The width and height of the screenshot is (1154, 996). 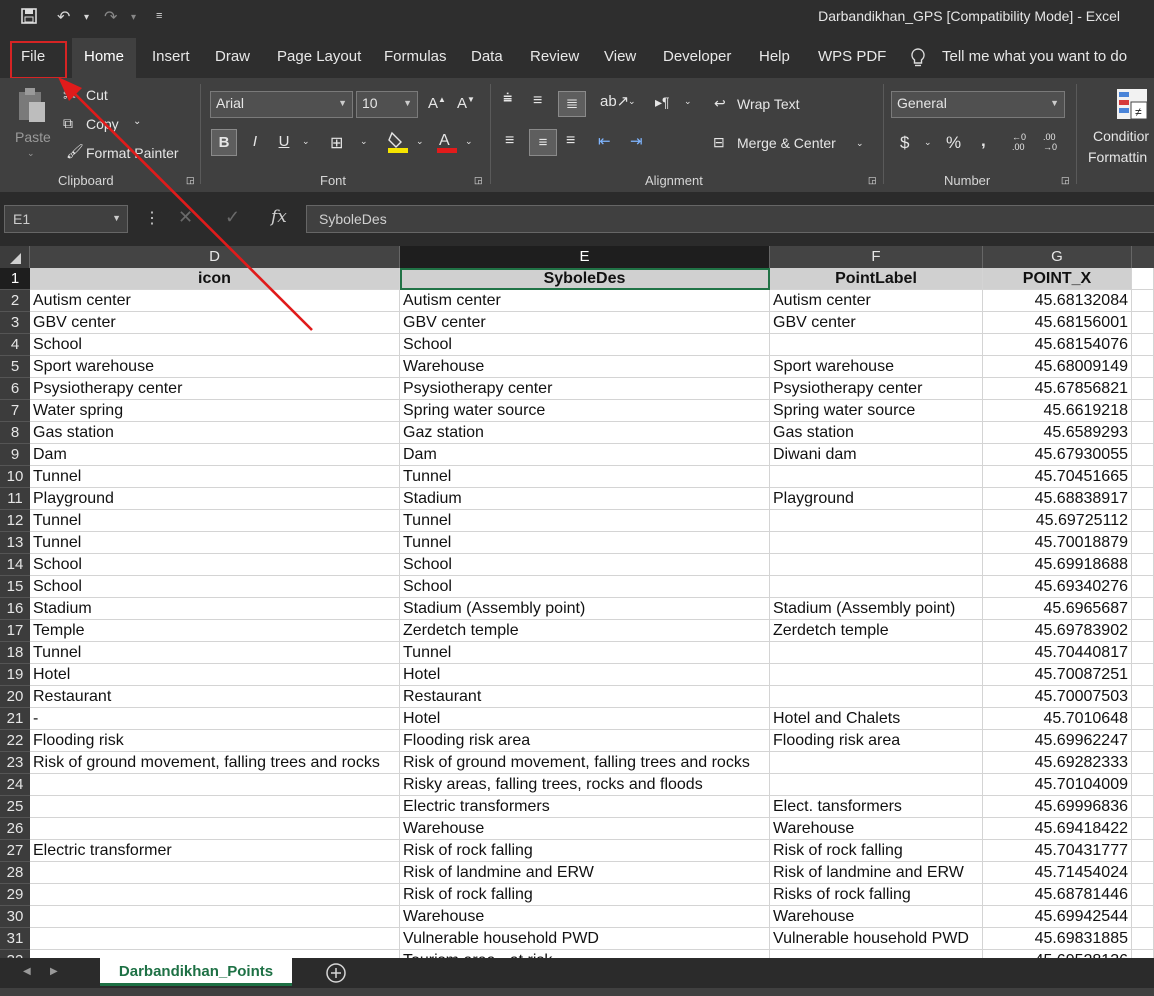 What do you see at coordinates (152, 218) in the screenshot?
I see `more-options-icon: ⋮` at bounding box center [152, 218].